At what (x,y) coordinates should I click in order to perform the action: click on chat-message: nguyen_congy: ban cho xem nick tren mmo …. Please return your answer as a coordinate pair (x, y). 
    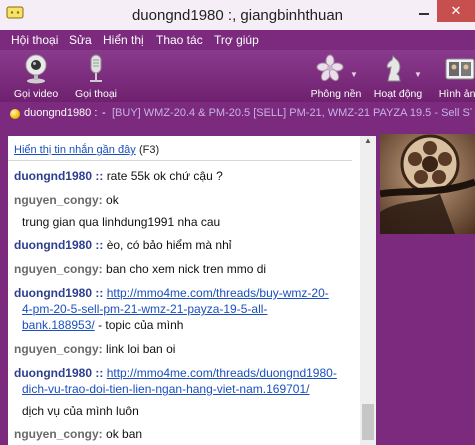
    Looking at the image, I should click on (182, 269).